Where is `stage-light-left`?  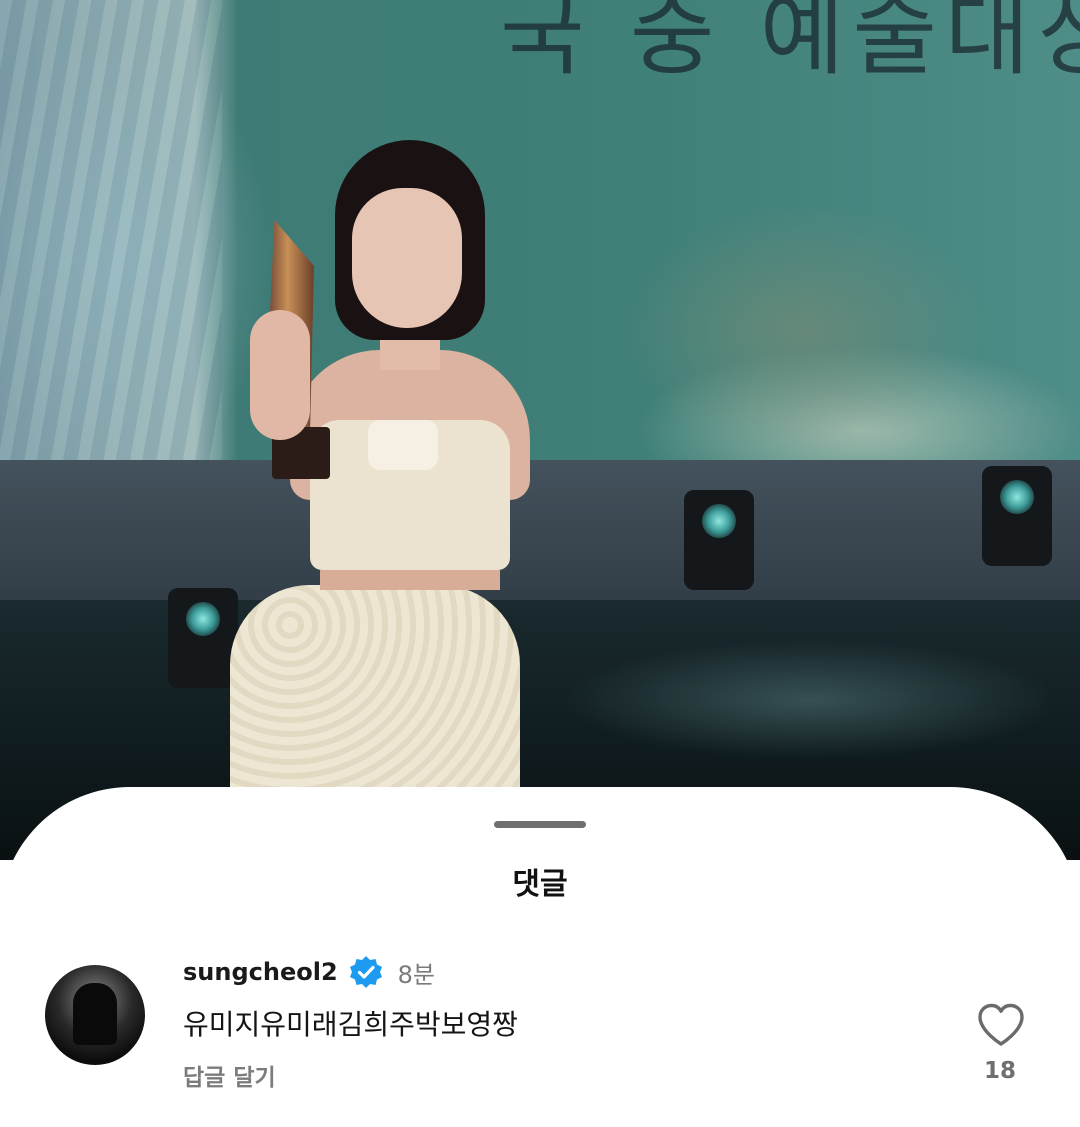
stage-light-left is located at coordinates (203, 638).